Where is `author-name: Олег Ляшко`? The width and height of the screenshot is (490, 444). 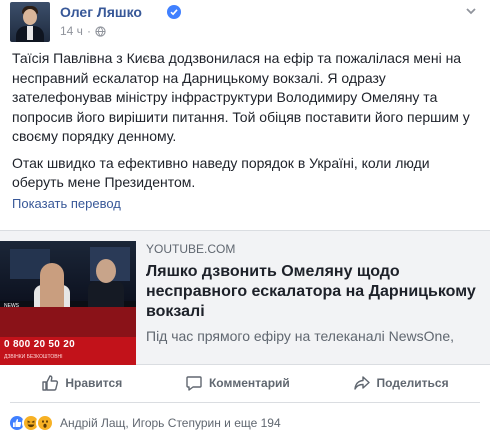 author-name: Олег Ляшко is located at coordinates (101, 12).